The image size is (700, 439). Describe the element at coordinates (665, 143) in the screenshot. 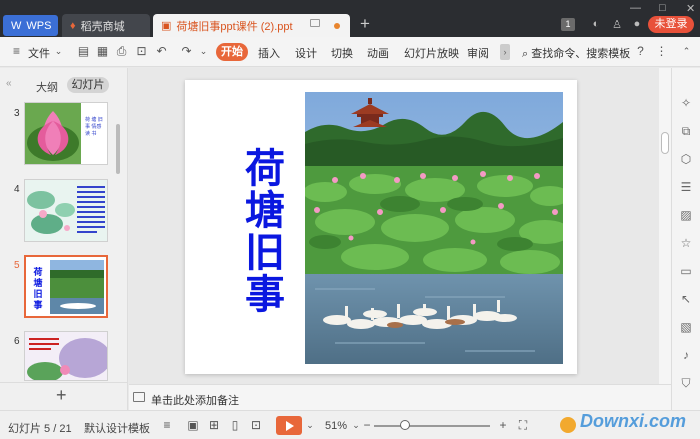

I see `scrollbar-thumb` at that location.